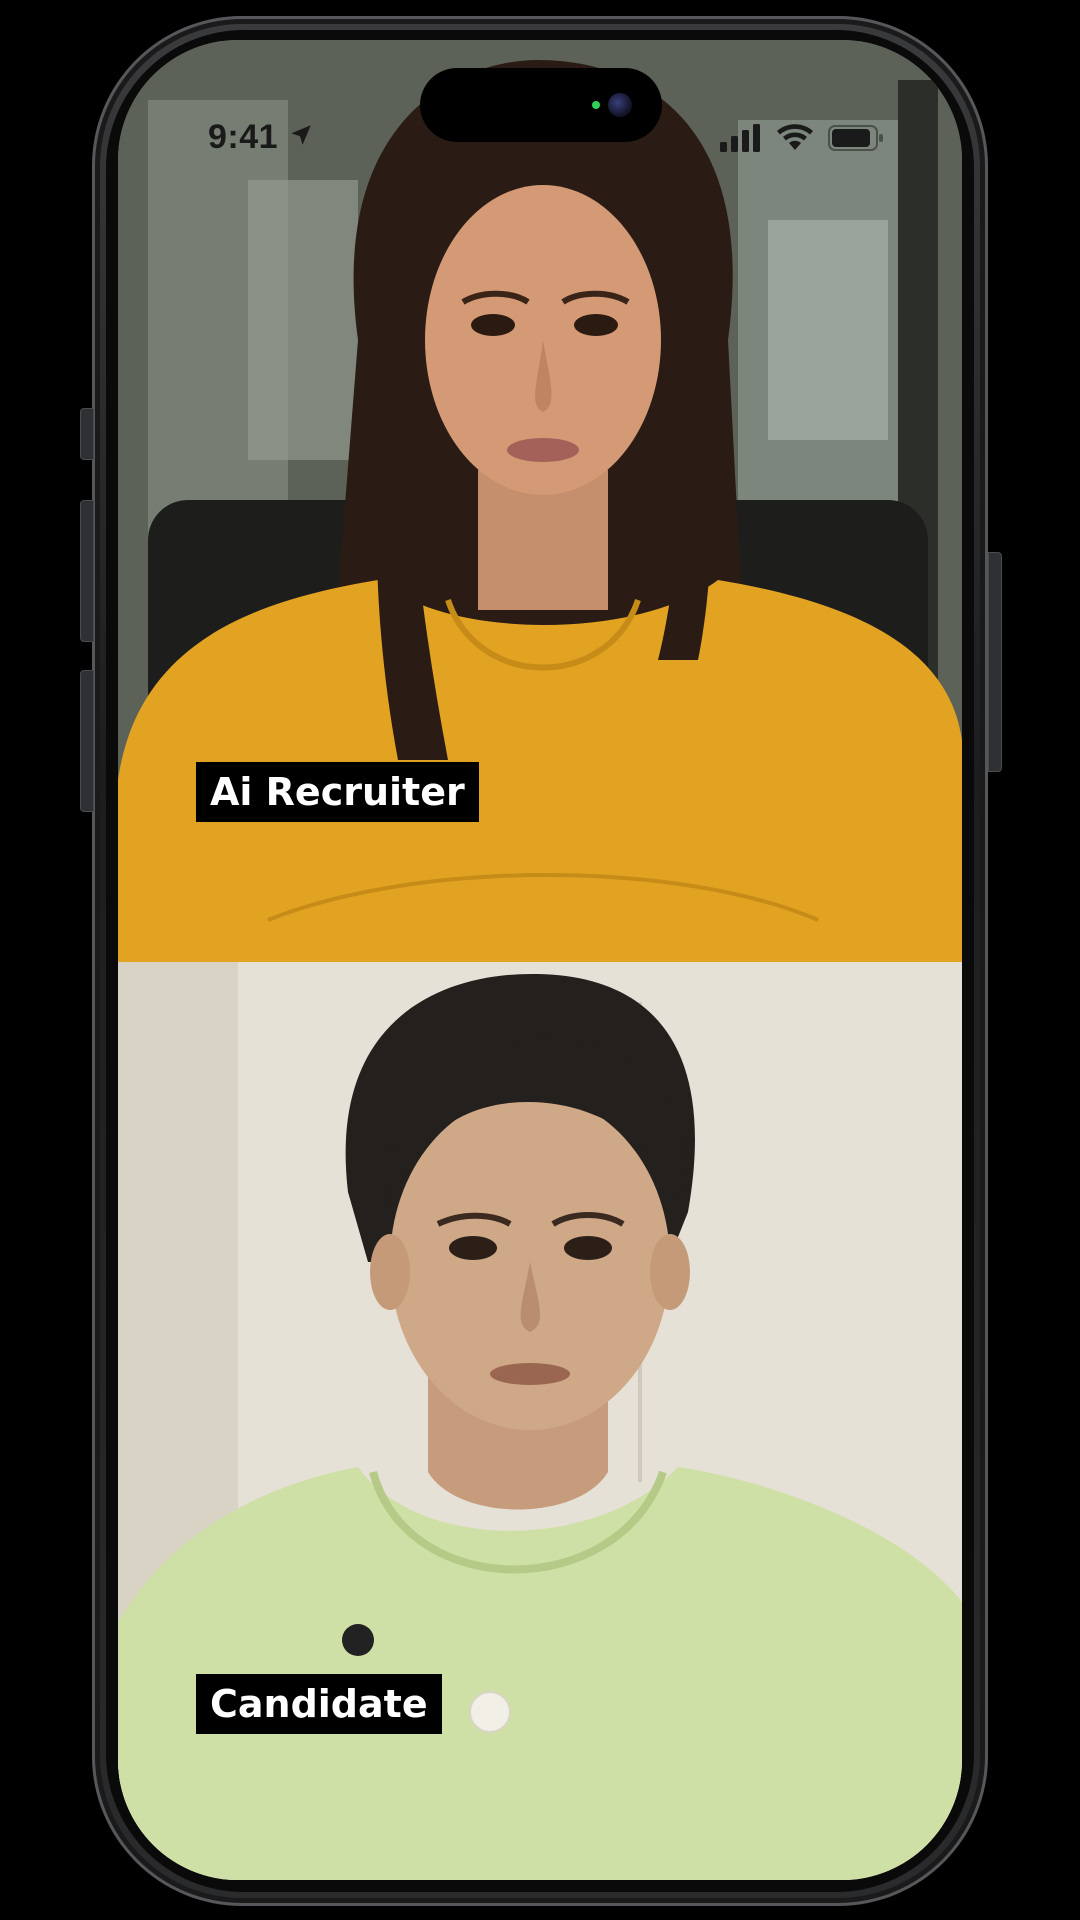 The height and width of the screenshot is (1920, 1080). Describe the element at coordinates (856, 140) in the screenshot. I see `battery-icon` at that location.